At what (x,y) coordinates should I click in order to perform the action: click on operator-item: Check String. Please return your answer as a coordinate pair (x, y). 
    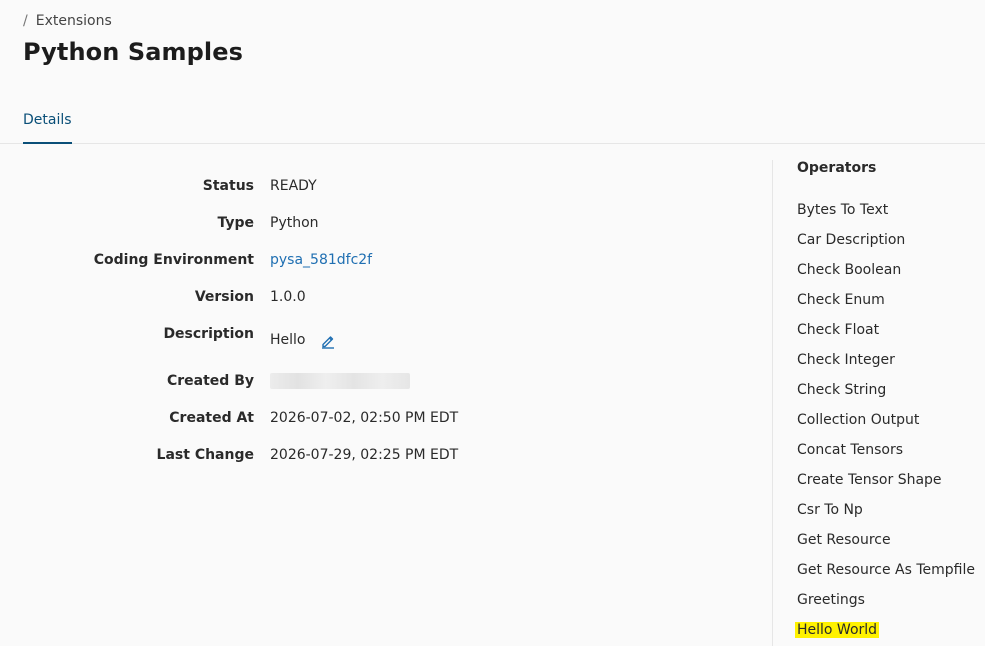
    Looking at the image, I should click on (889, 397).